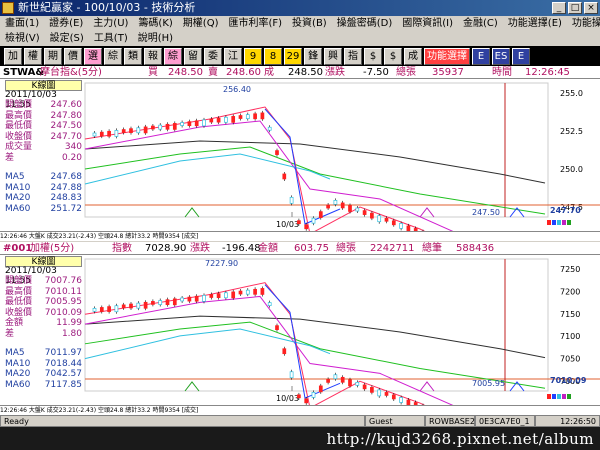 The height and width of the screenshot is (450, 600). I want to click on toolbar-button-21: E, so click(481, 56).